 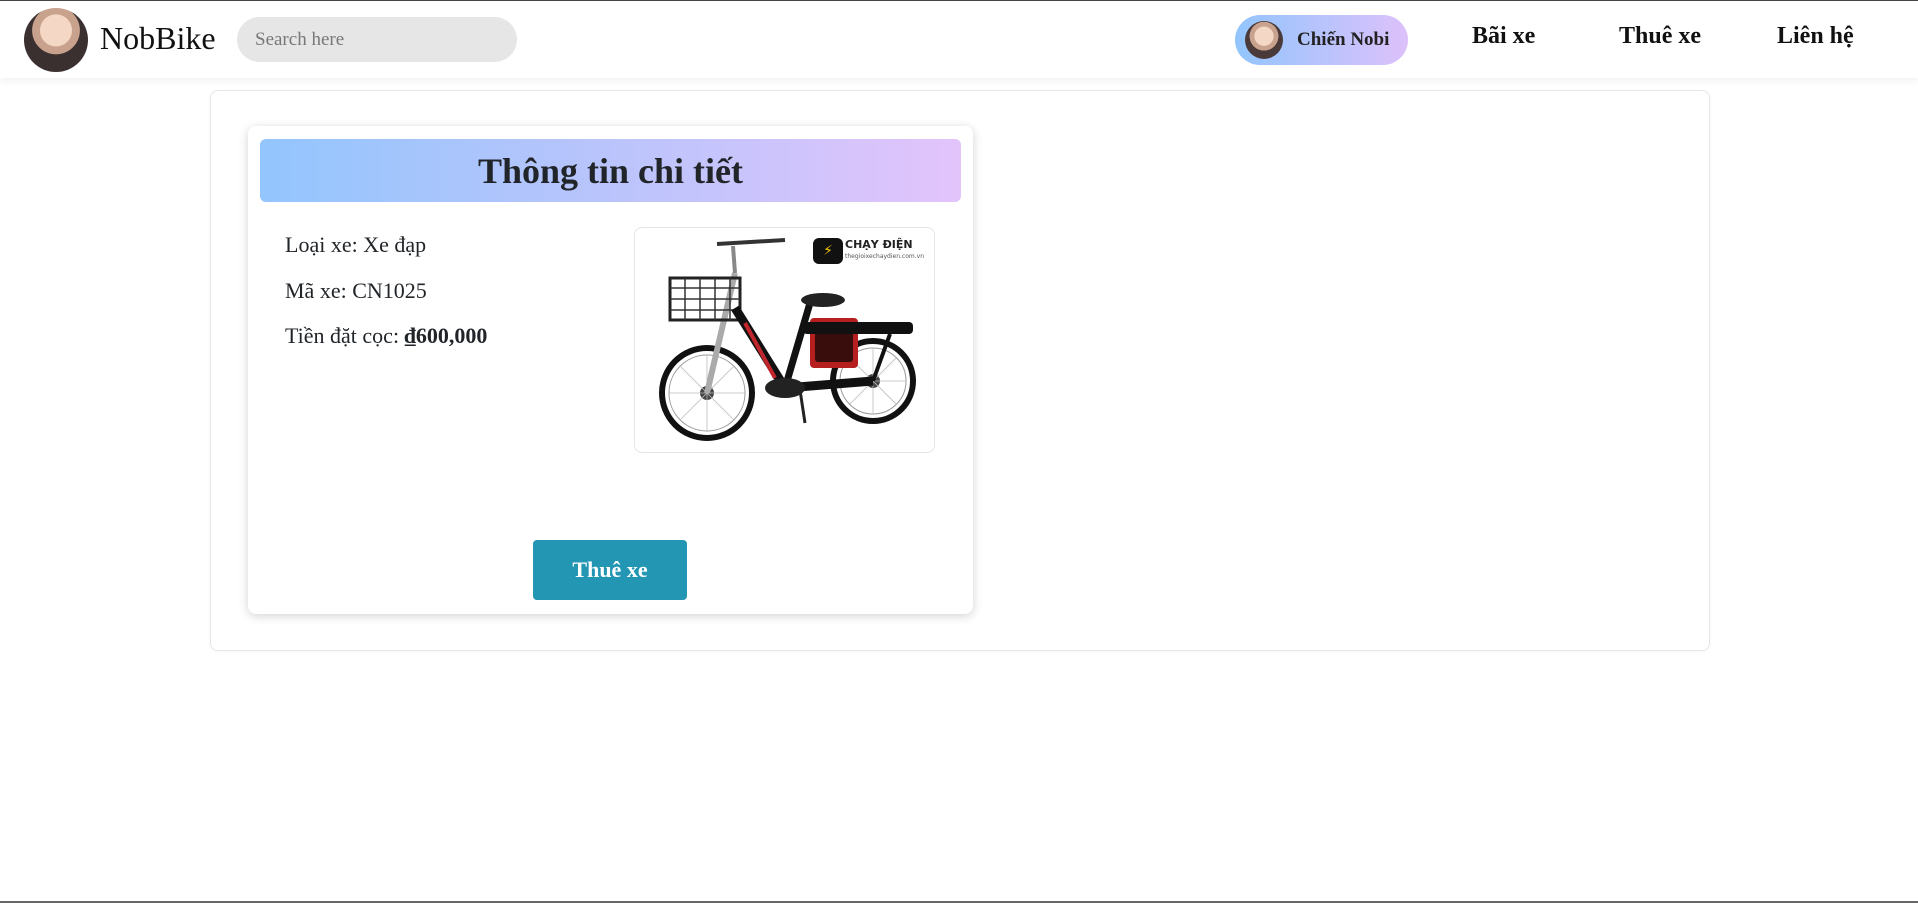 I want to click on bike-type-label: Loại xe:, so click(x=324, y=244).